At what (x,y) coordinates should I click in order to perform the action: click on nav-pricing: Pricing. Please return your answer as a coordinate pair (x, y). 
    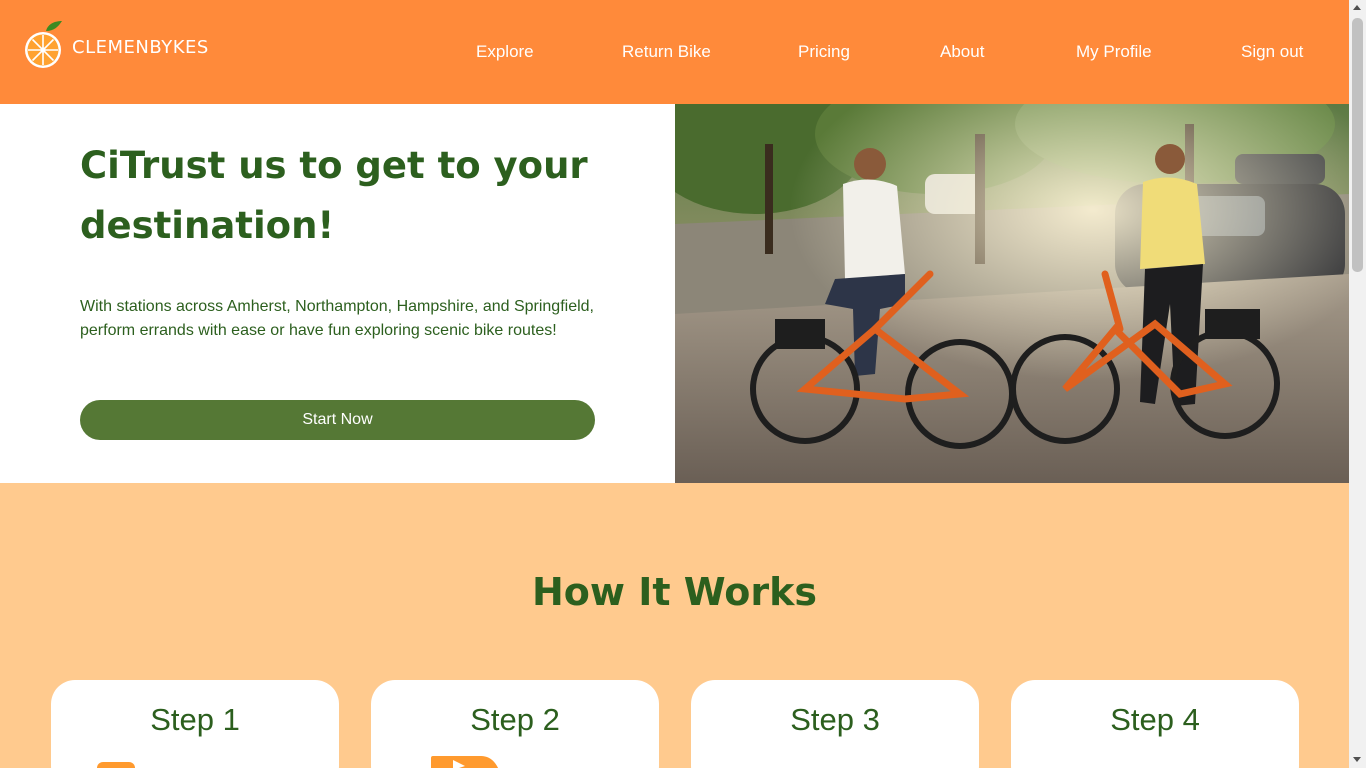
    Looking at the image, I should click on (824, 52).